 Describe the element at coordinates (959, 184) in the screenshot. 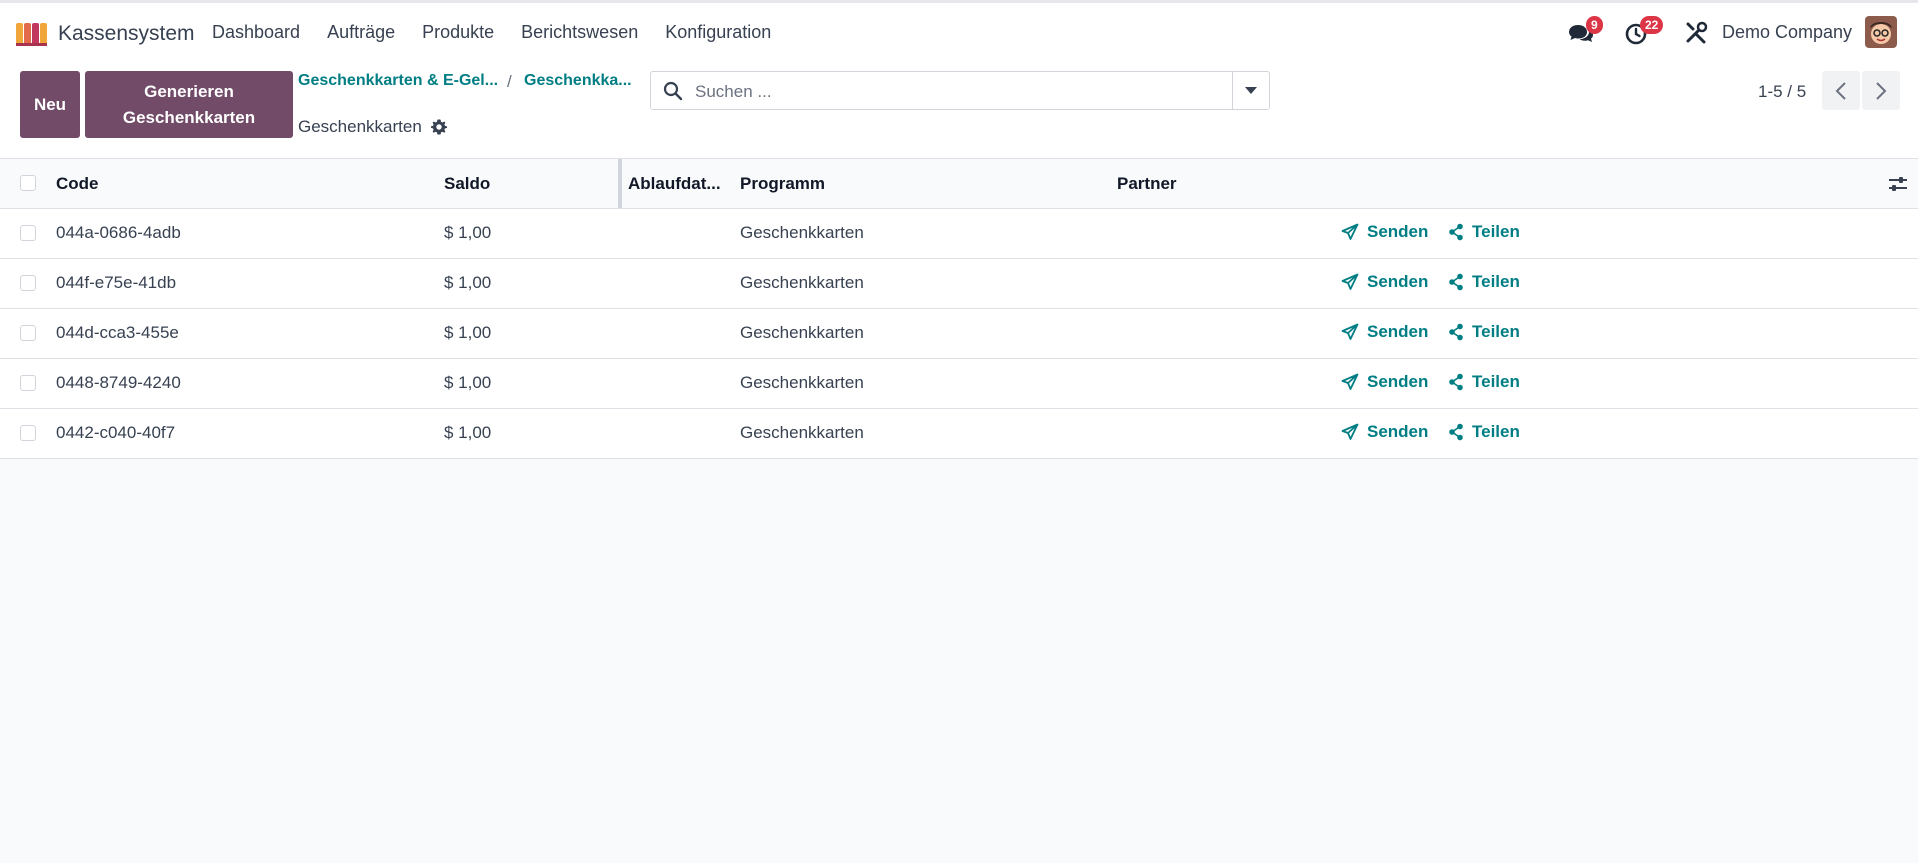

I see `table-header: Code Saldo Ablaufdat... Programm Partner` at that location.